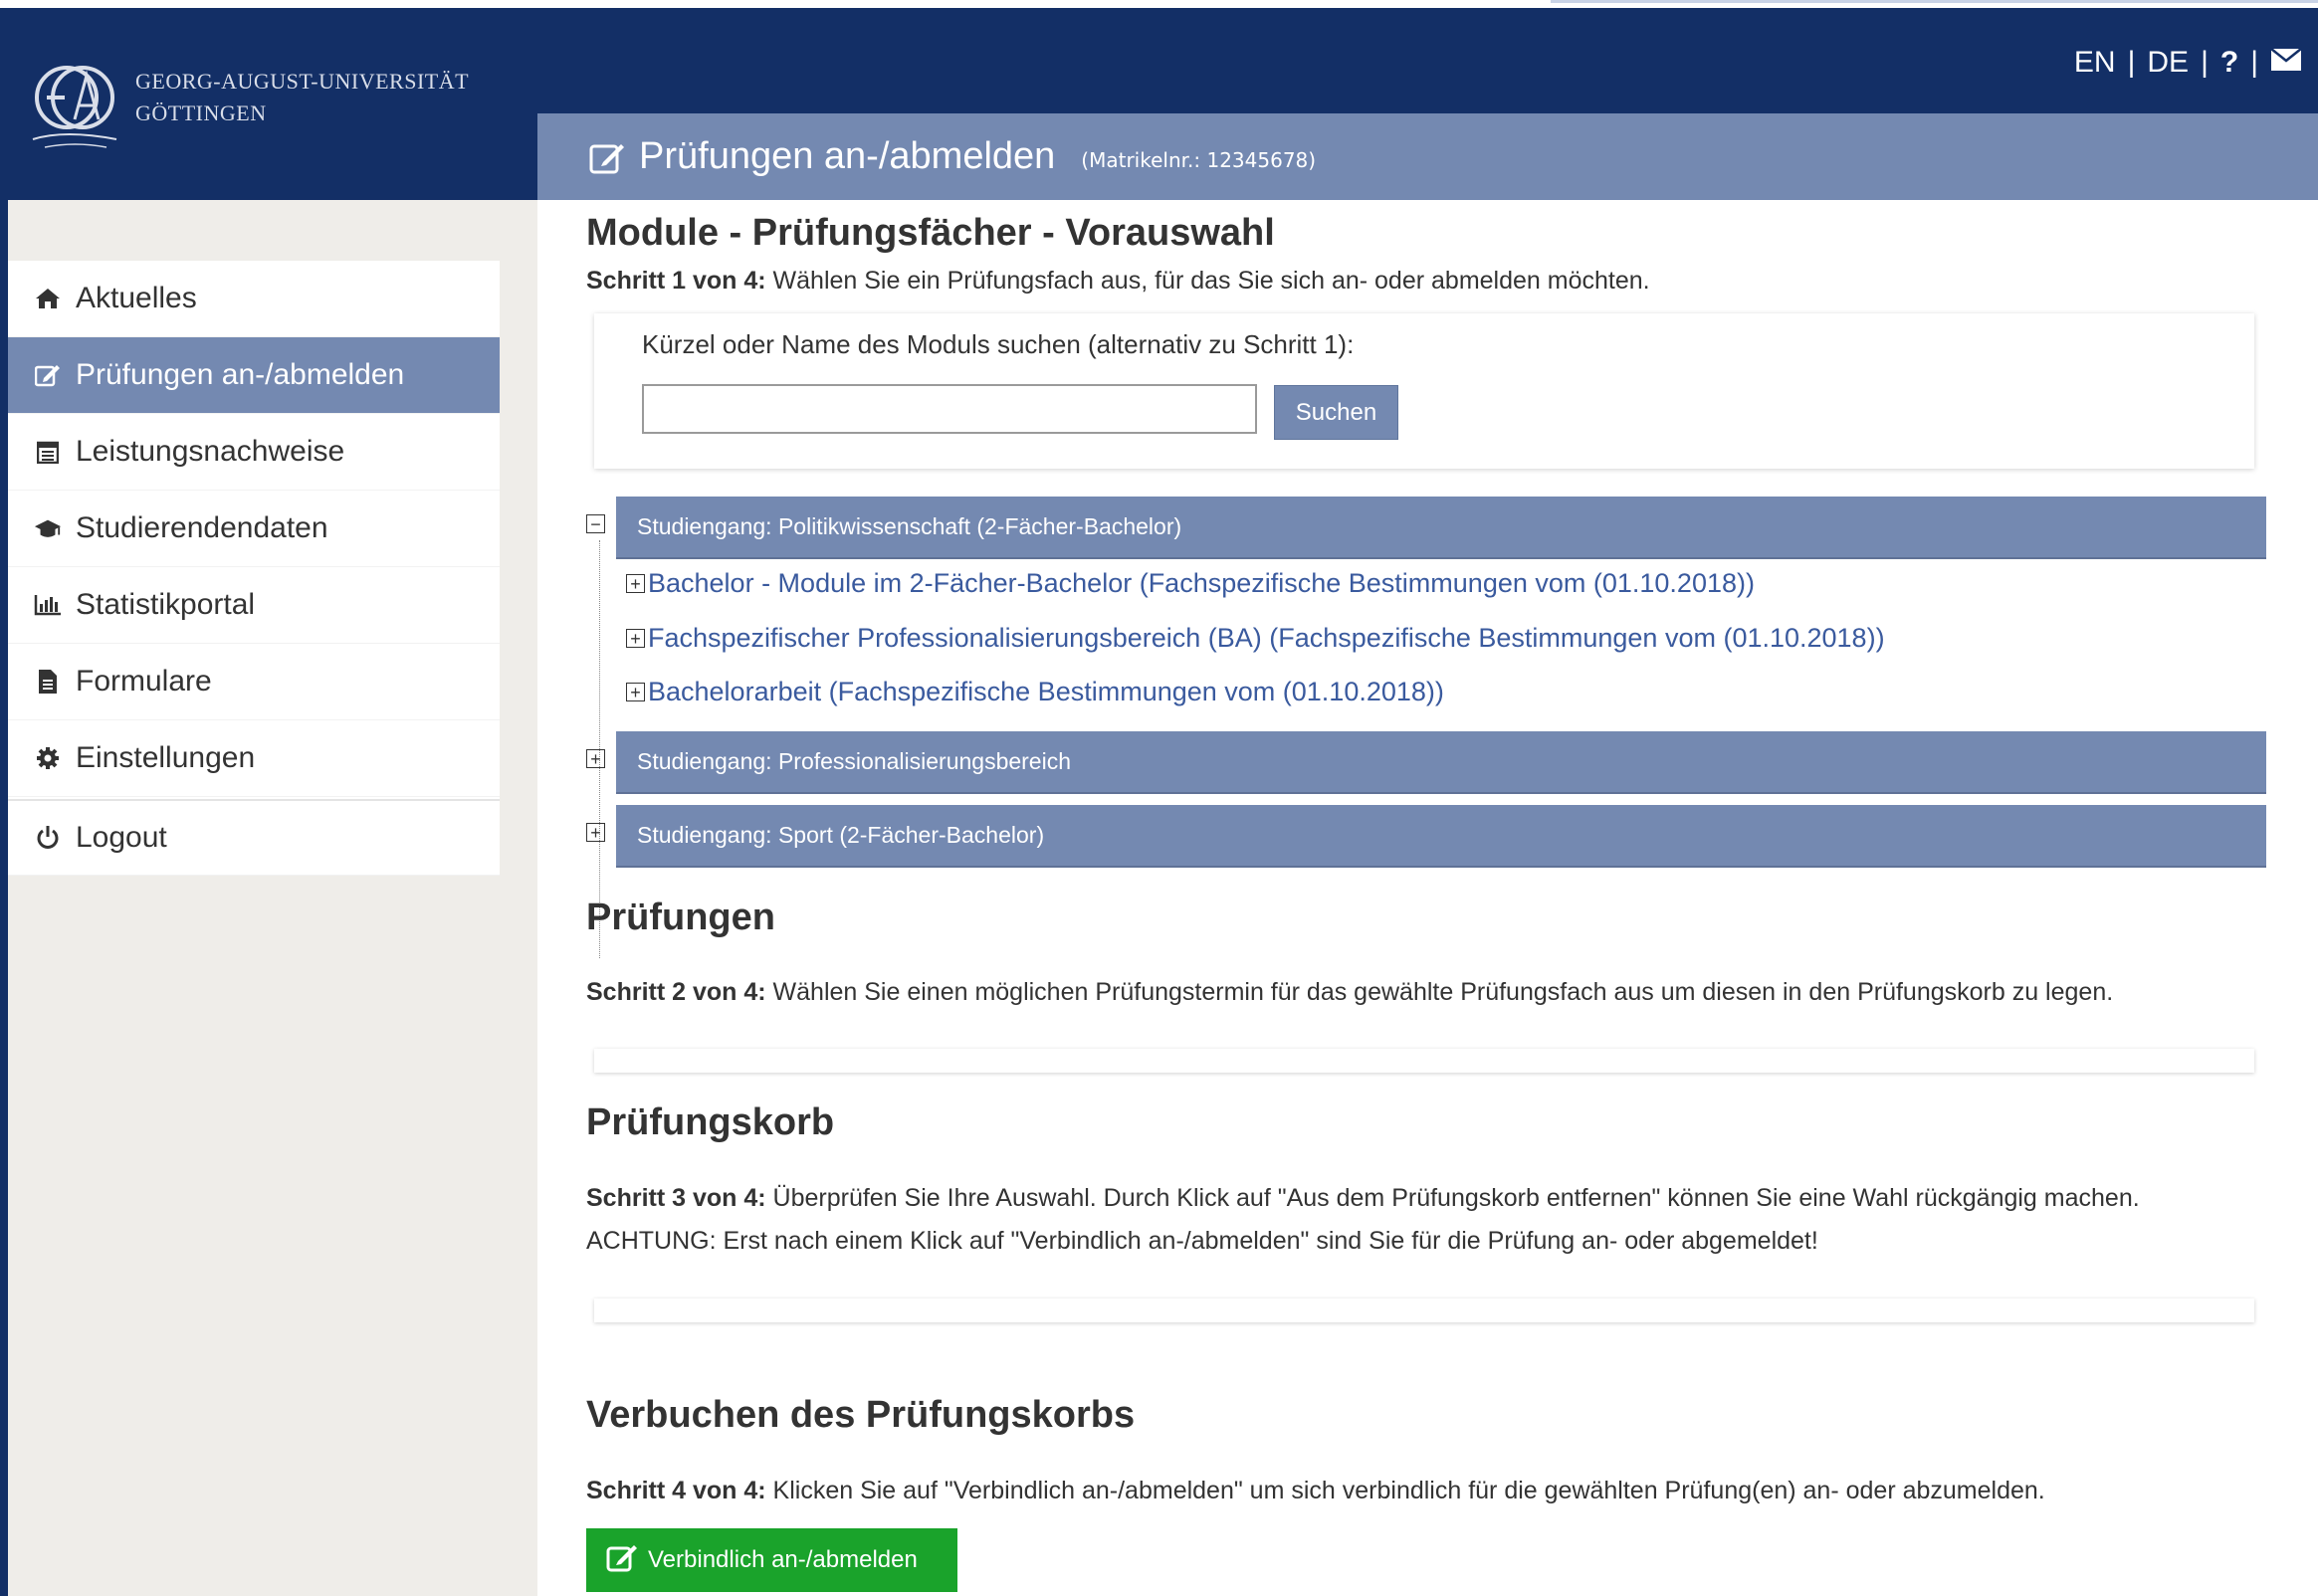 This screenshot has height=1596, width=2318. I want to click on sidebar-item-einstellungen: Einstellungen, so click(254, 758).